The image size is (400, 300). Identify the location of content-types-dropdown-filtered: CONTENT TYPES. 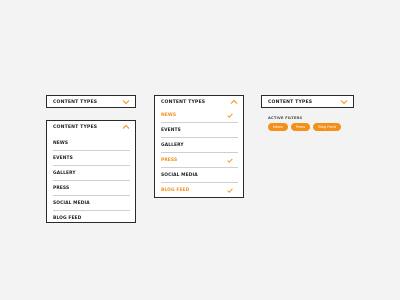
(307, 101).